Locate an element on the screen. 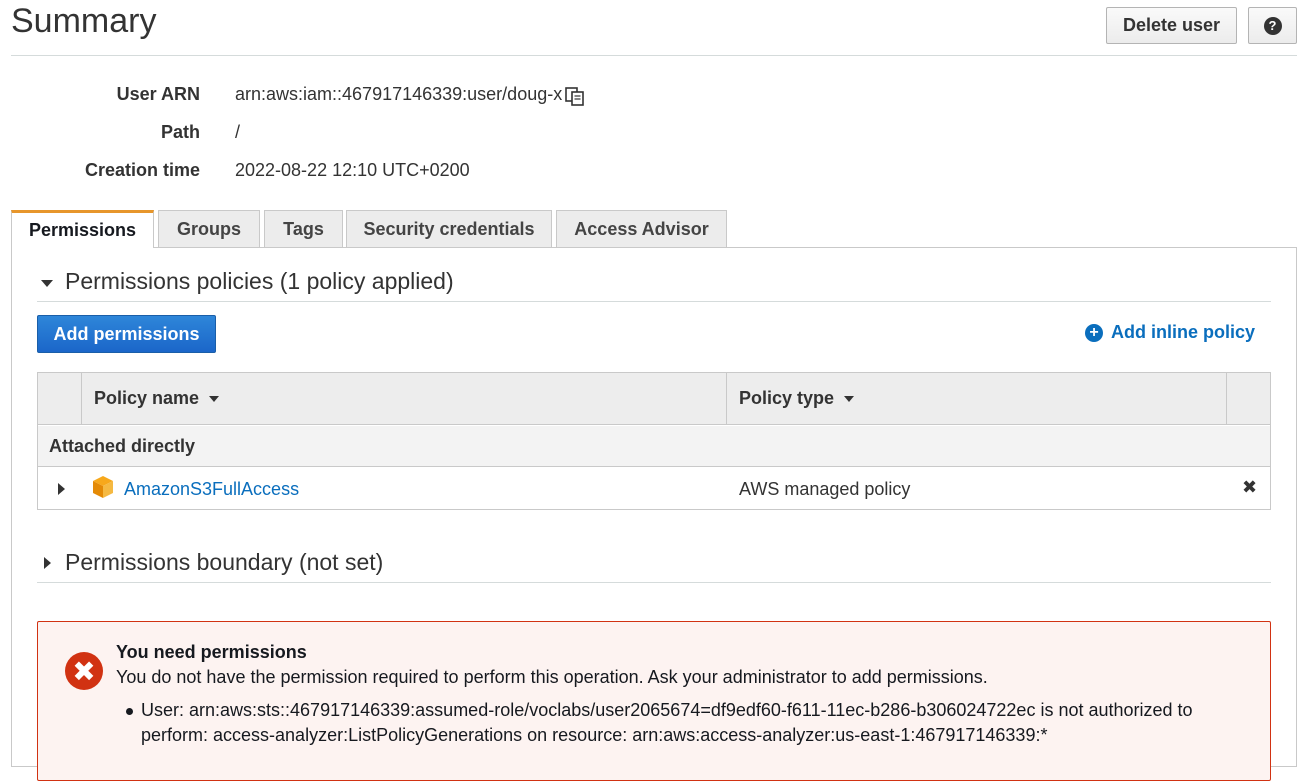 This screenshot has width=1304, height=781. path-value: / is located at coordinates (238, 132).